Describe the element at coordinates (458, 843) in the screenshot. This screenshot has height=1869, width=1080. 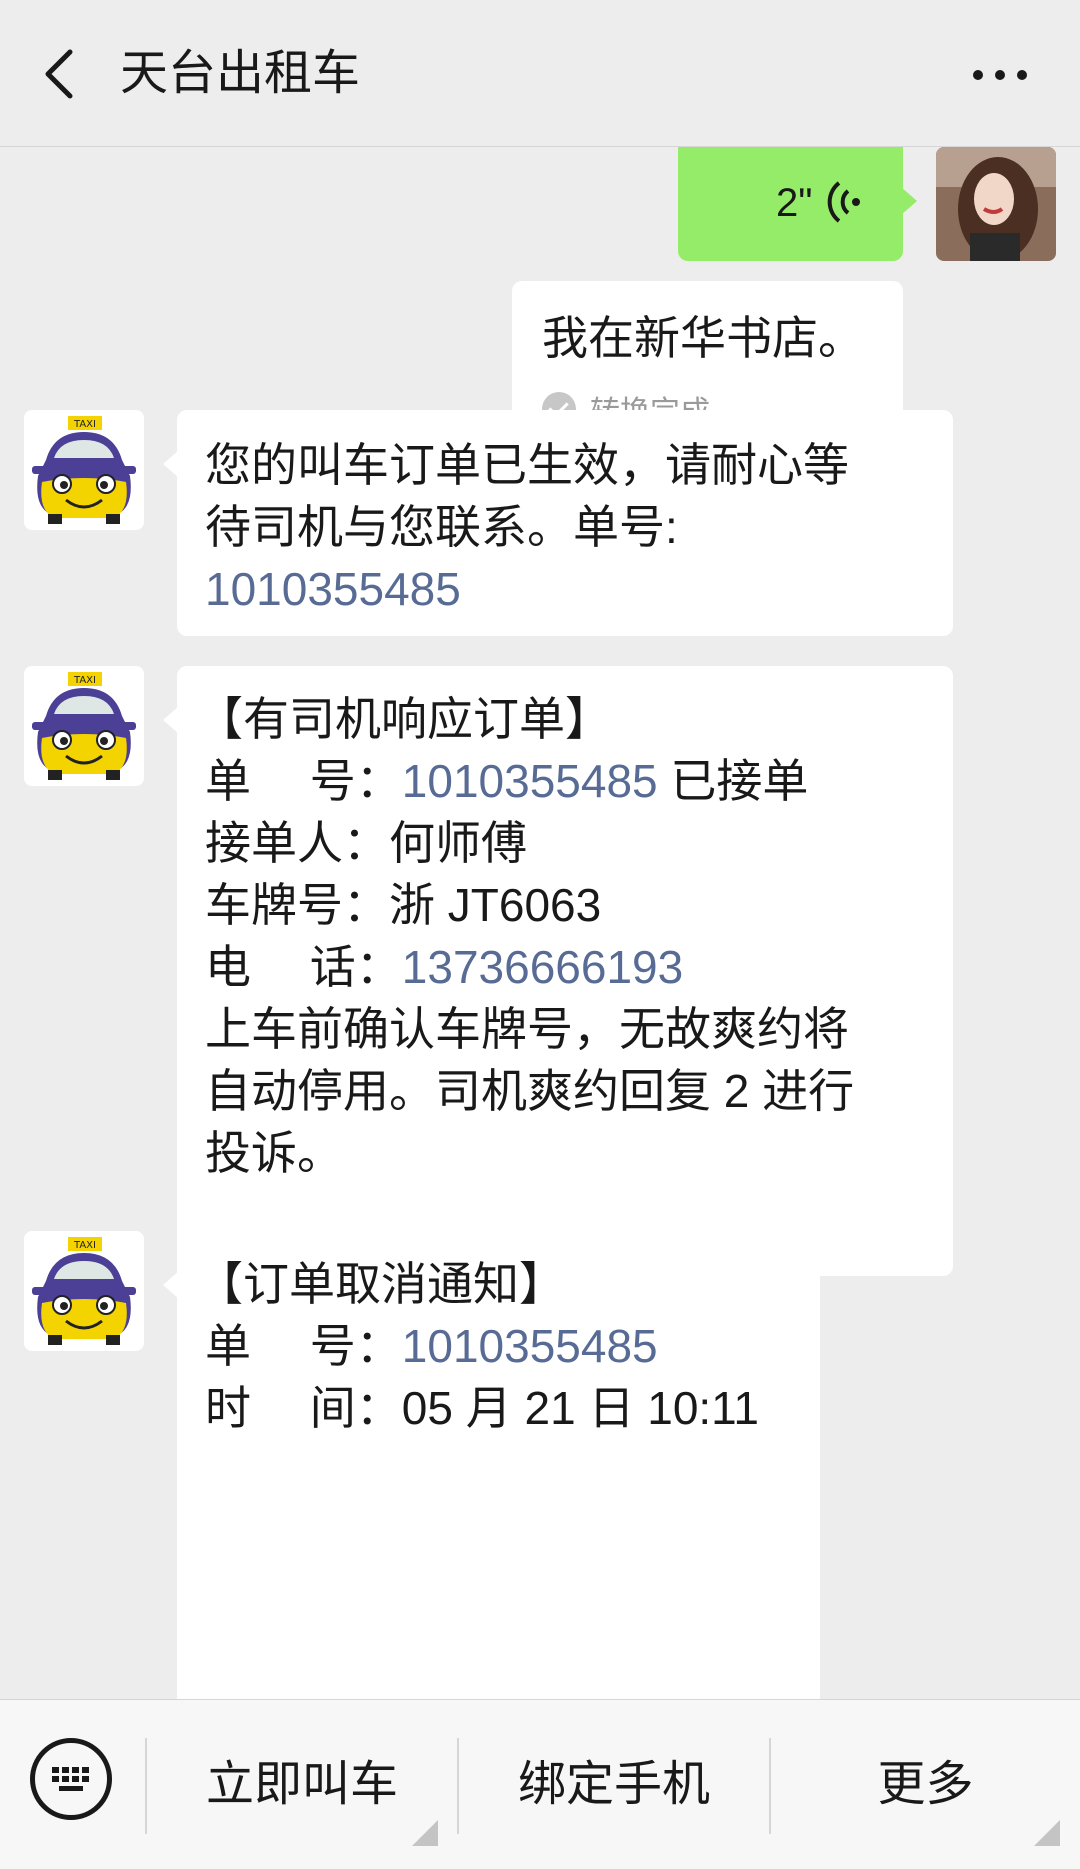
I see `driver-name: 何师傅` at that location.